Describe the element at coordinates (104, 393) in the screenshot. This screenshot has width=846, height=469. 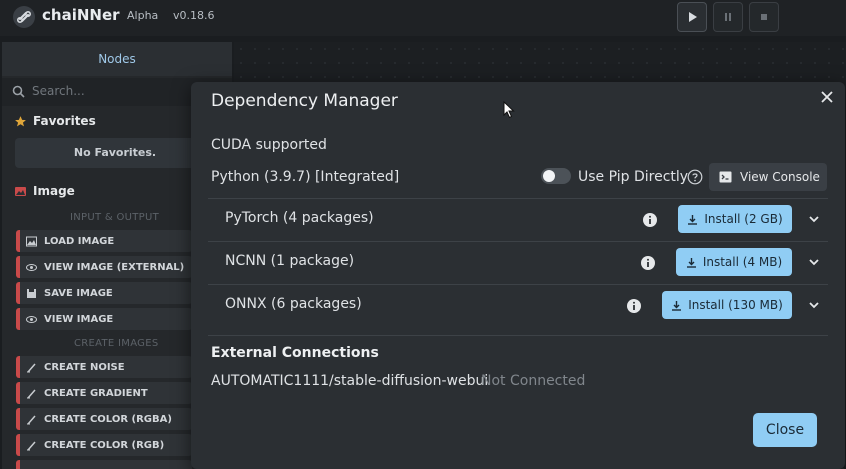
I see `node-create-gradient: CREATE GRADIENT` at that location.